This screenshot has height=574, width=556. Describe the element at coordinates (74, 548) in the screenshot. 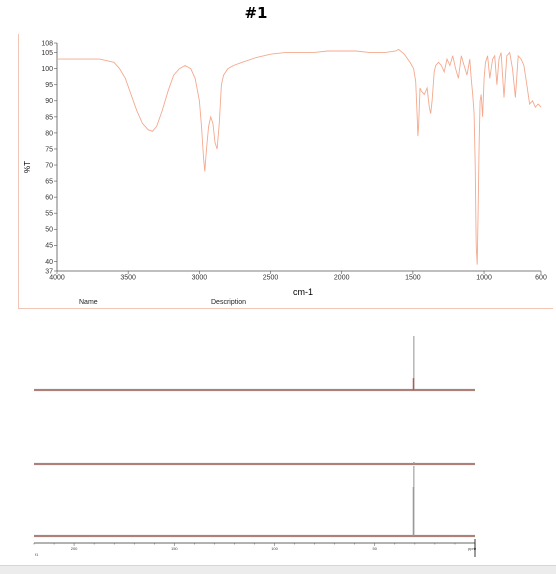

I see `nmr-x-tick-label: 200` at that location.